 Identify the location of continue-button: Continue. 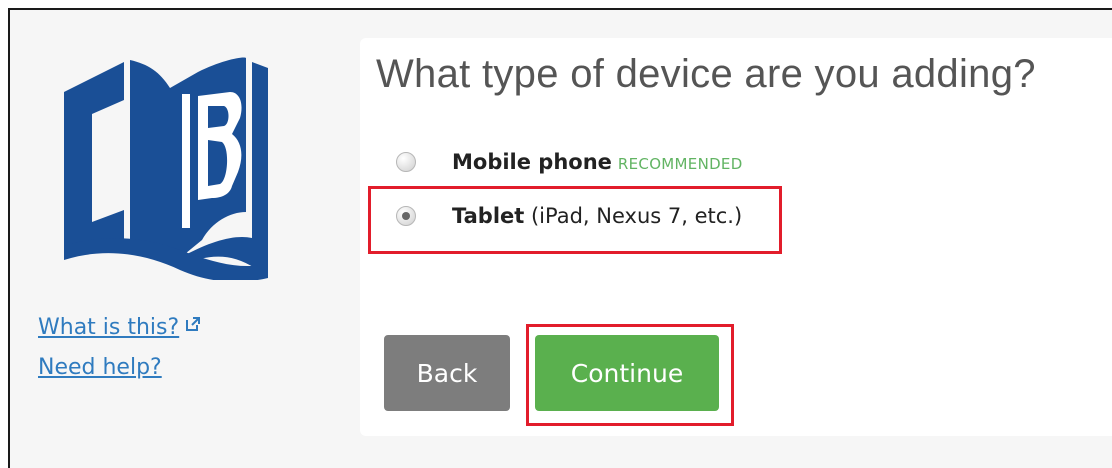
(627, 373).